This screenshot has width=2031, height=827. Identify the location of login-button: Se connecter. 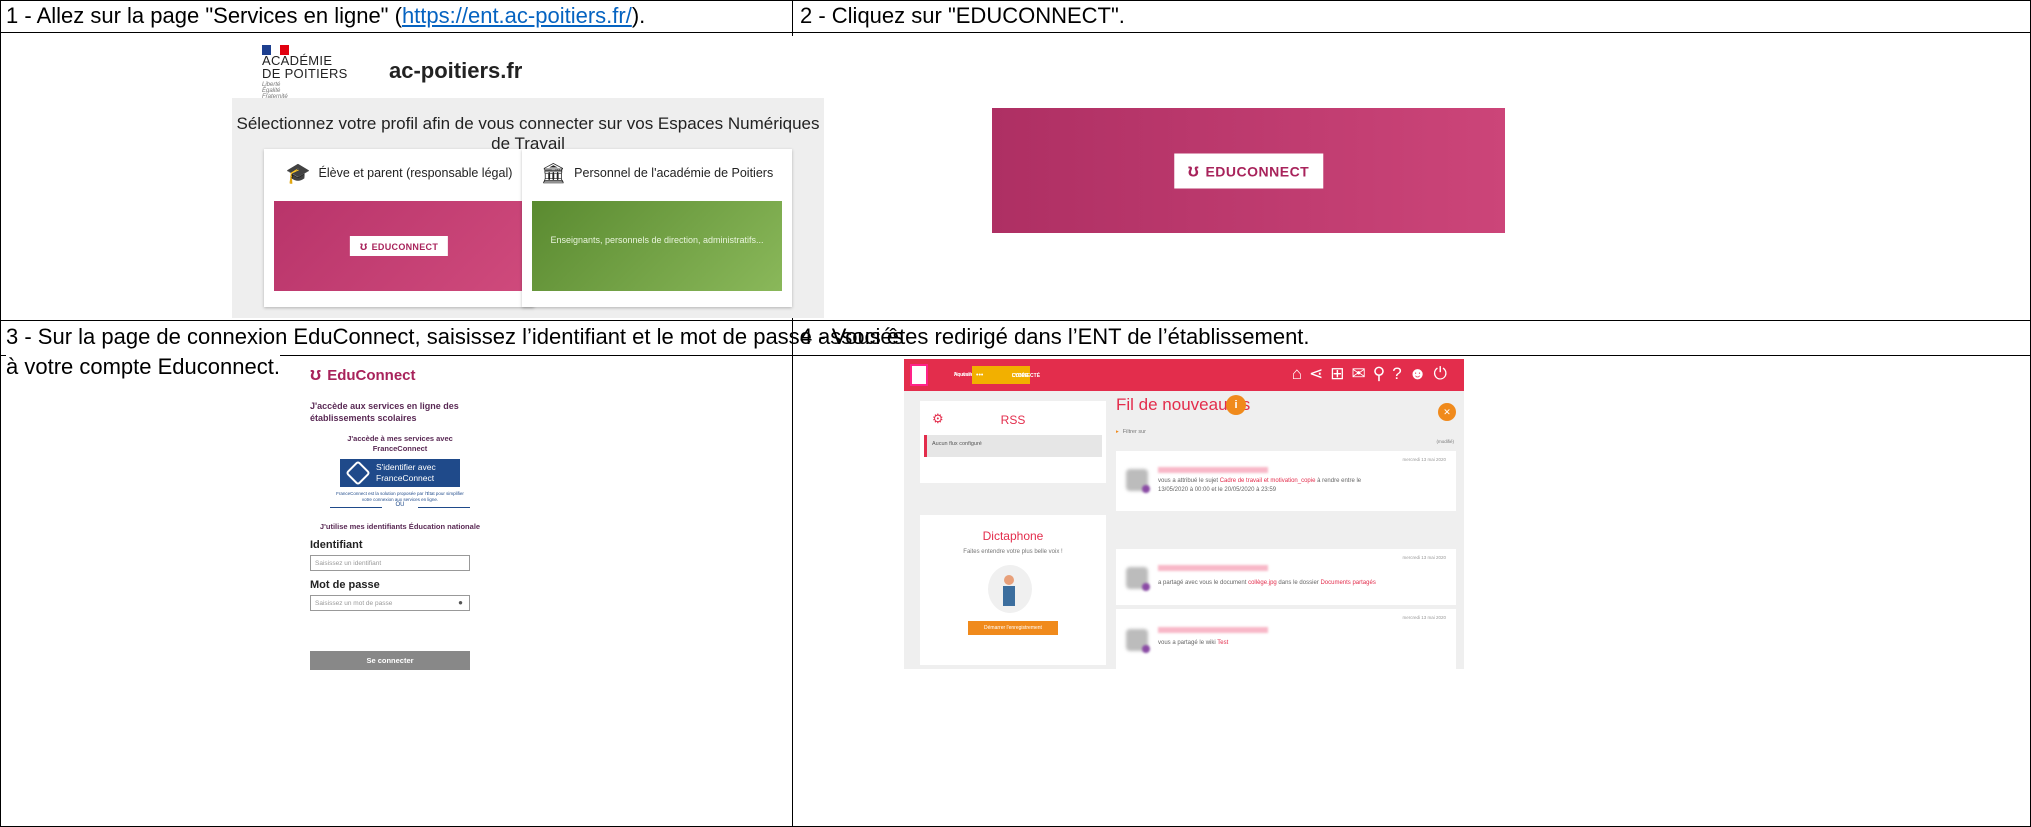
(390, 660).